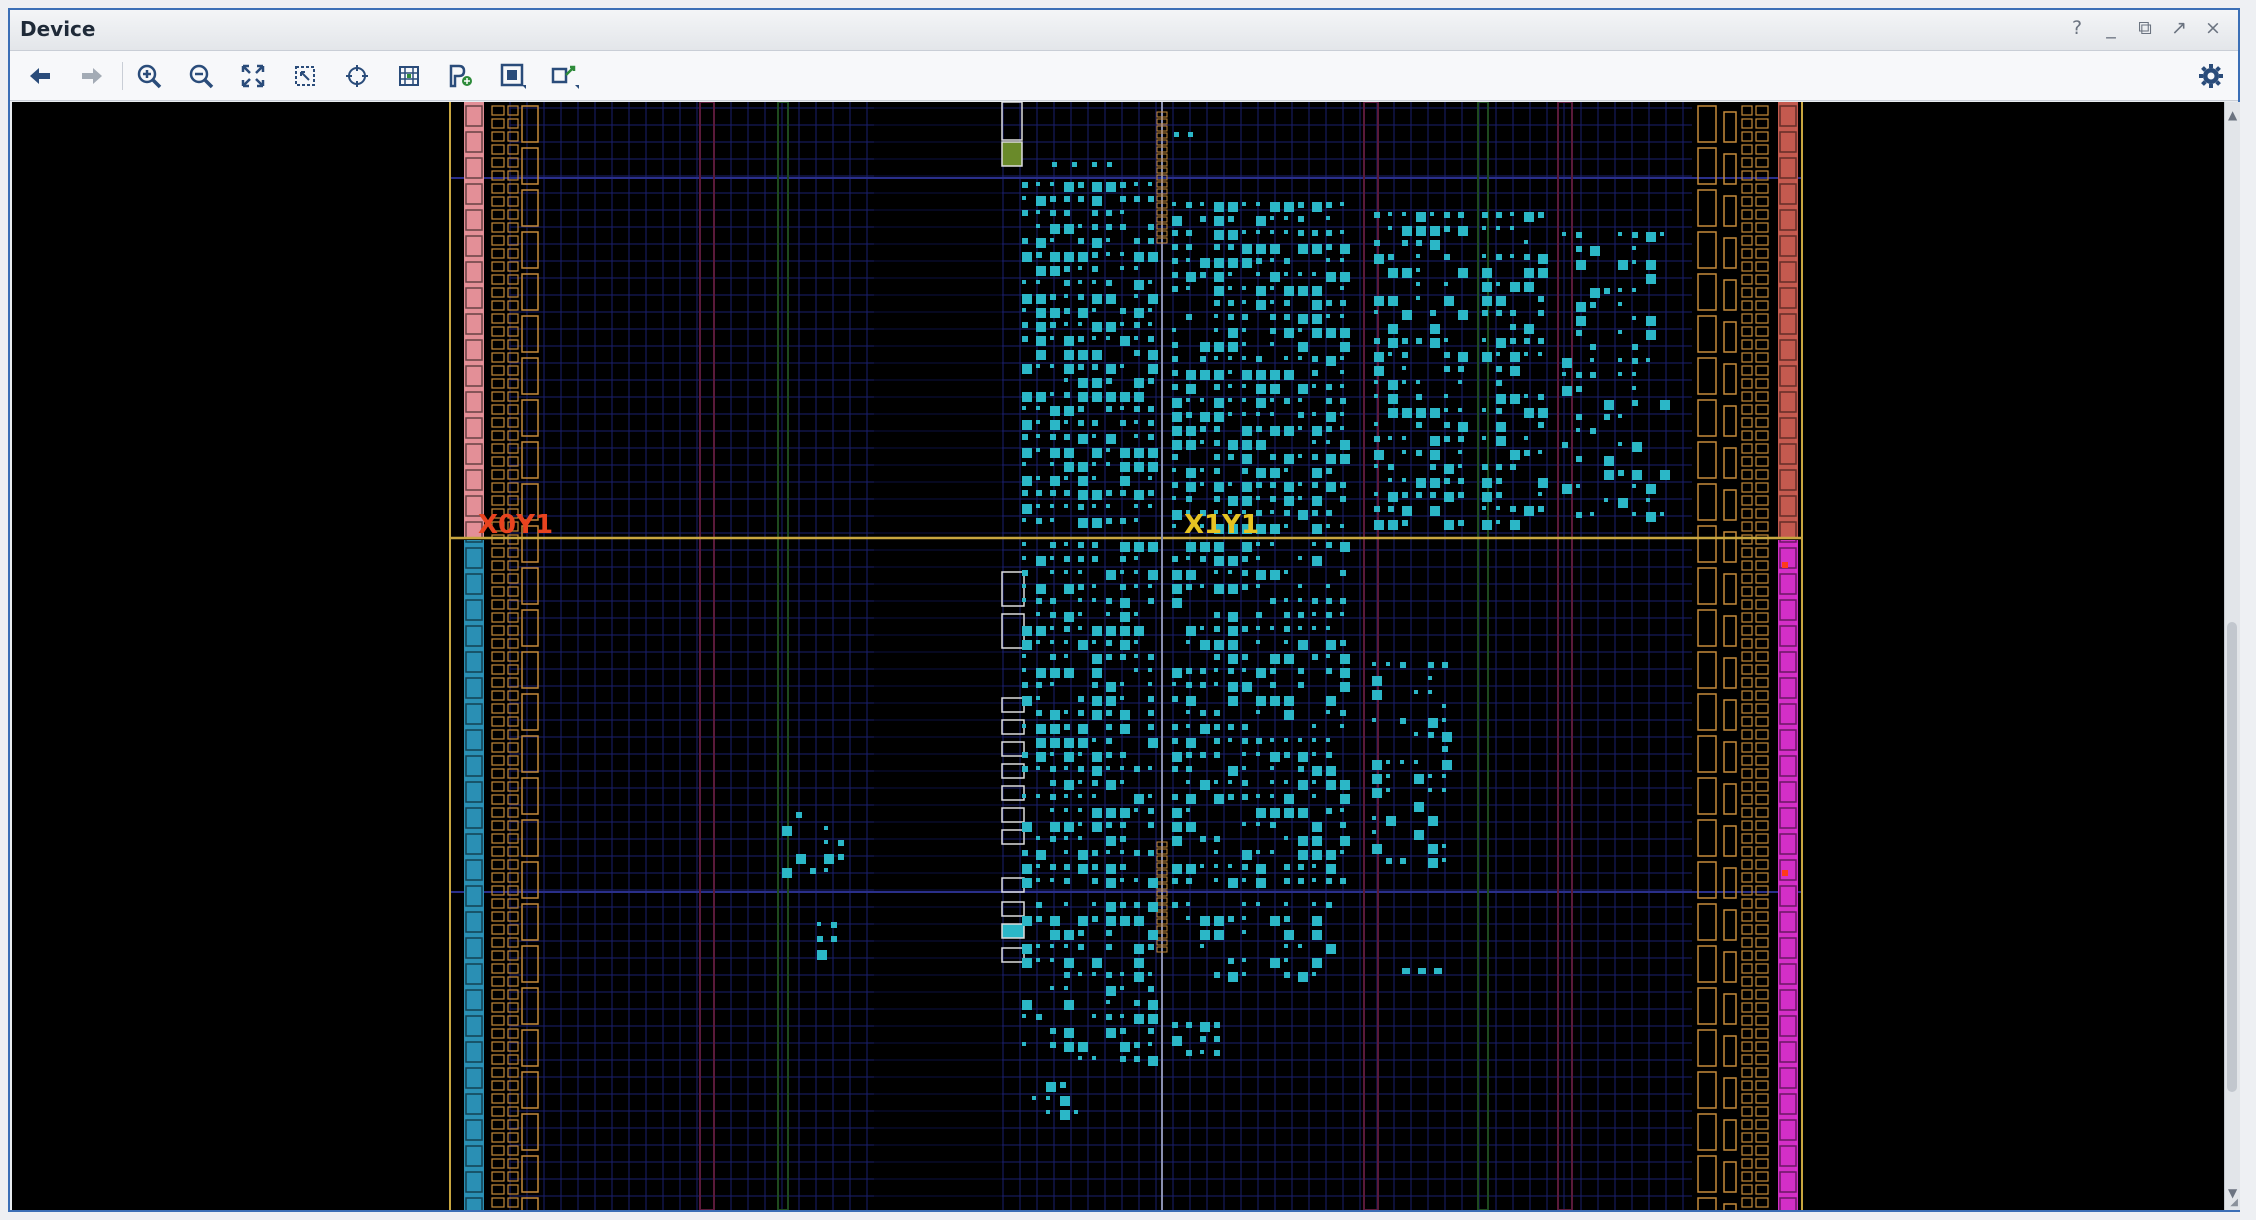 The width and height of the screenshot is (2256, 1220). I want to click on title-bar: Device ? _ ⧉ ↗ ×, so click(1124, 30).